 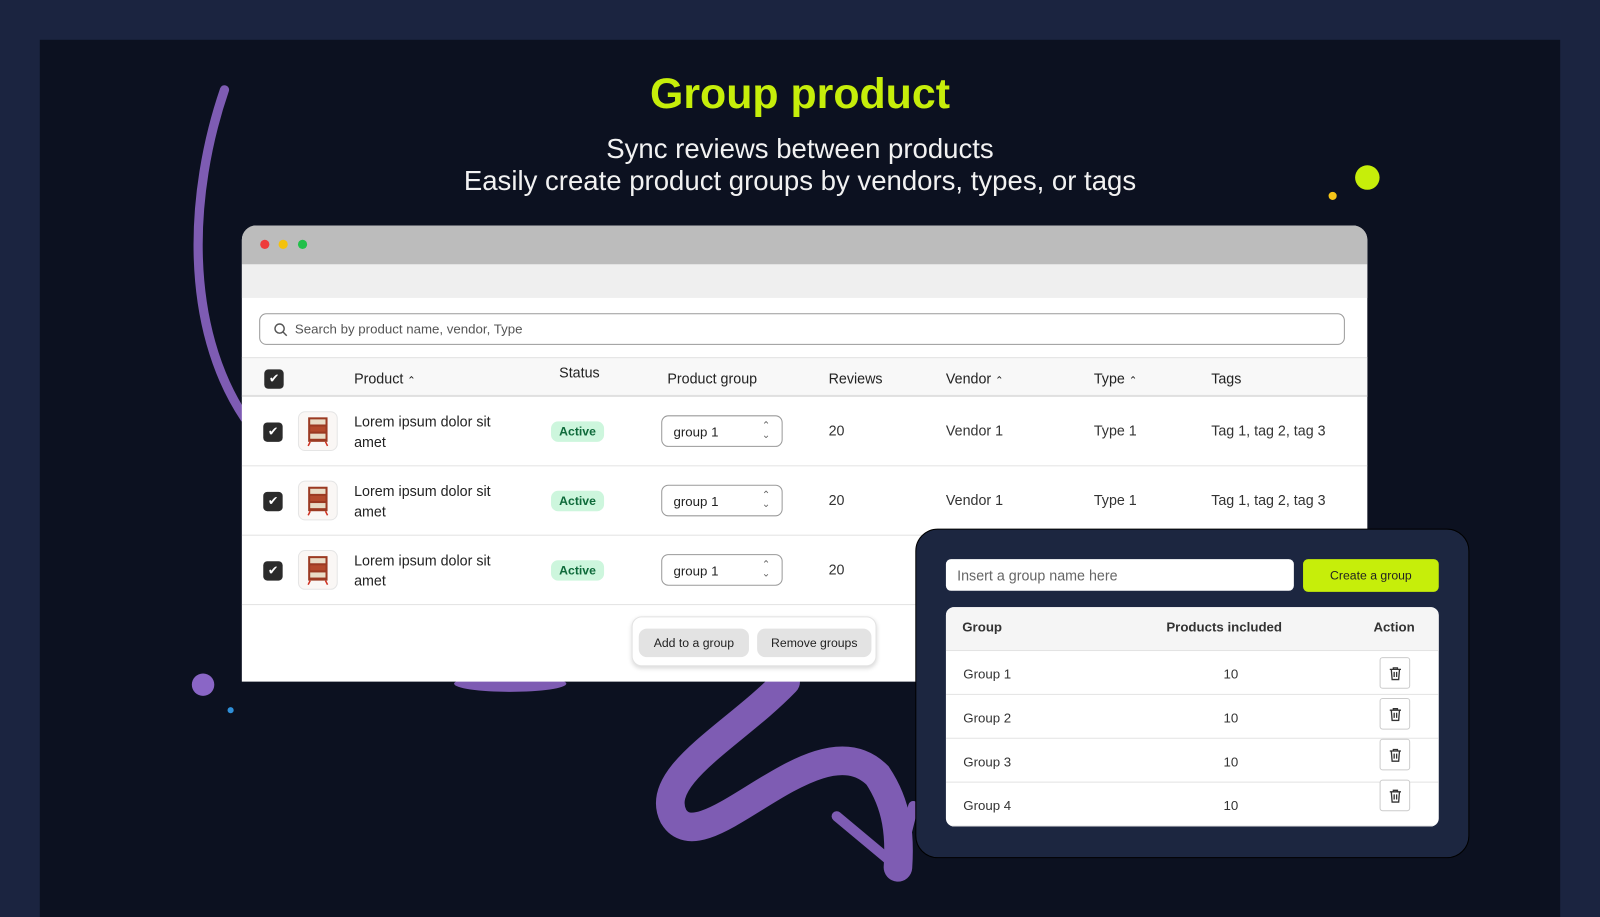 I want to click on column-type: Type ⌃, so click(x=1116, y=378).